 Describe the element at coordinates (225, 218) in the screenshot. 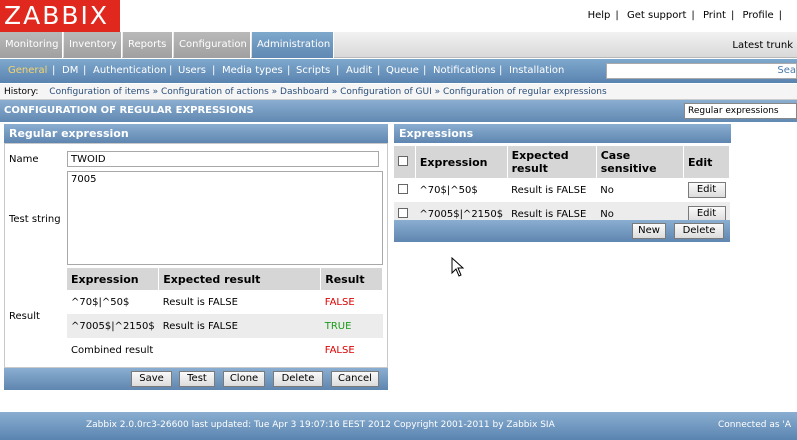

I see `test-string-field: 7005` at that location.